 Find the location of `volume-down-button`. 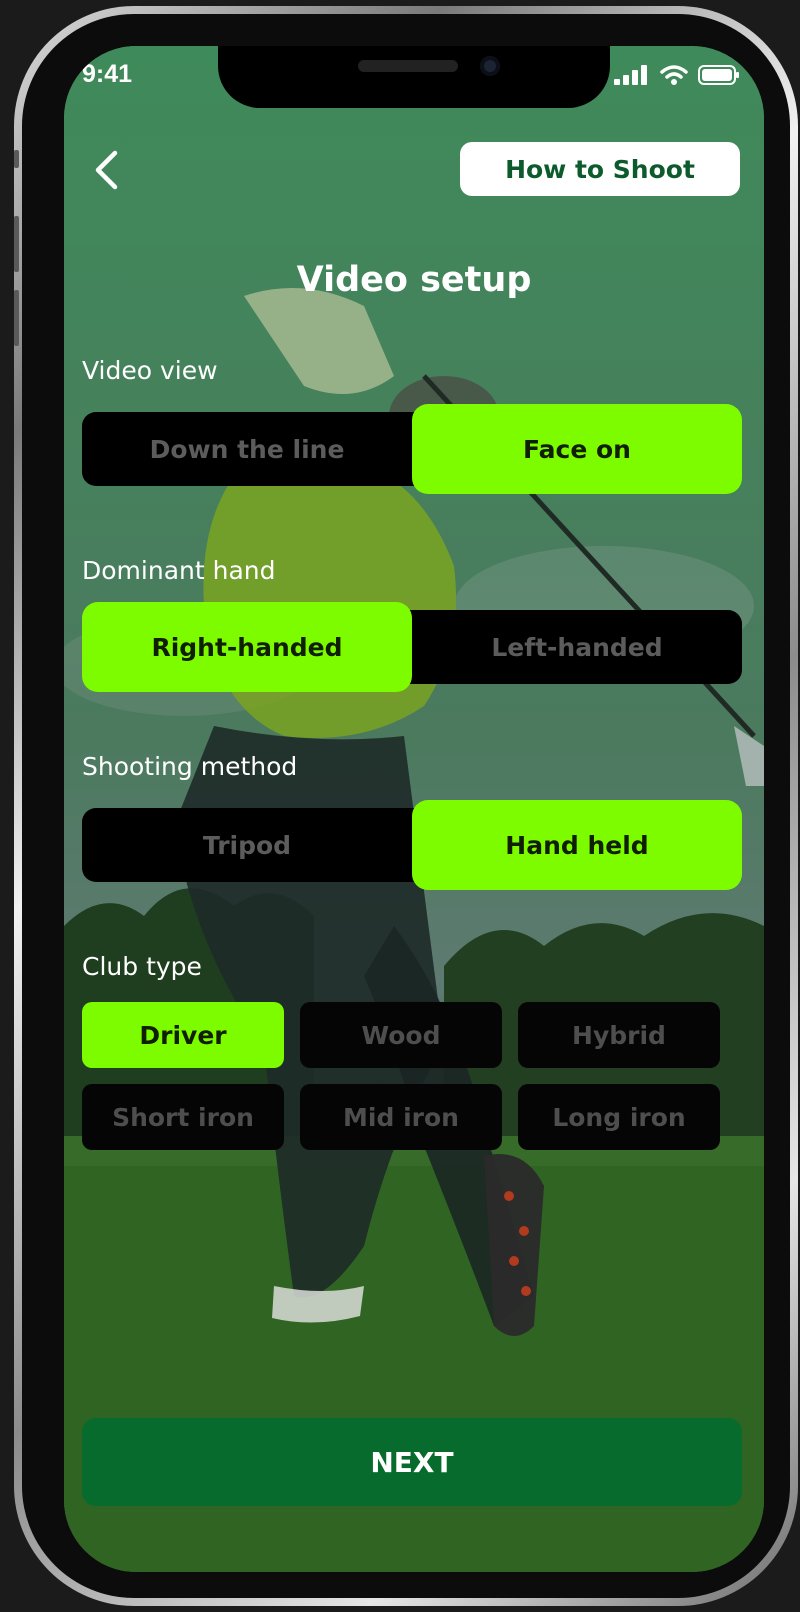

volume-down-button is located at coordinates (16, 318).